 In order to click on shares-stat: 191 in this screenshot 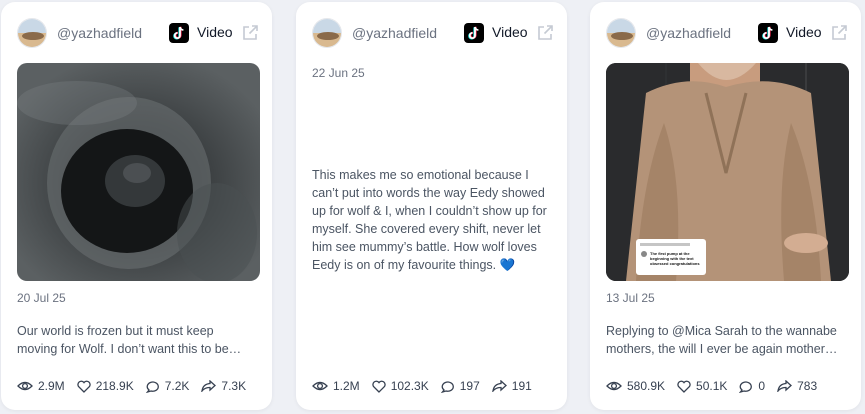, I will do `click(511, 386)`.